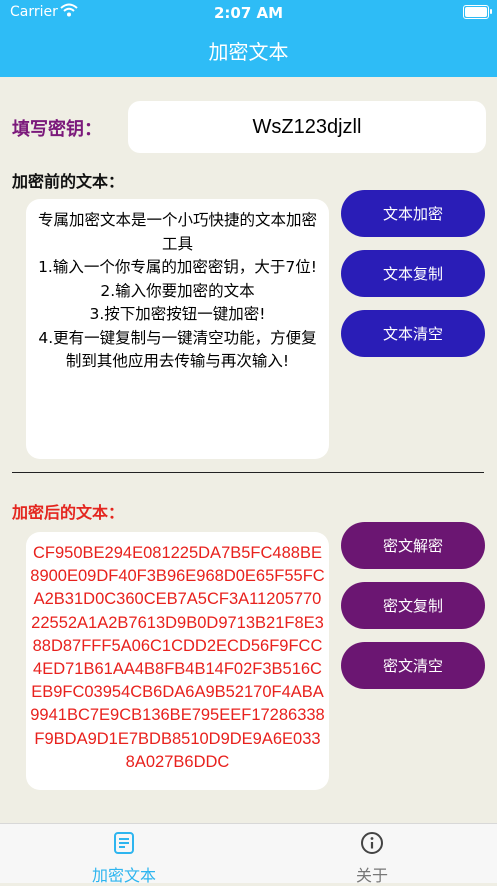 The image size is (497, 886). Describe the element at coordinates (371, 875) in the screenshot. I see `tab-label: 关于` at that location.